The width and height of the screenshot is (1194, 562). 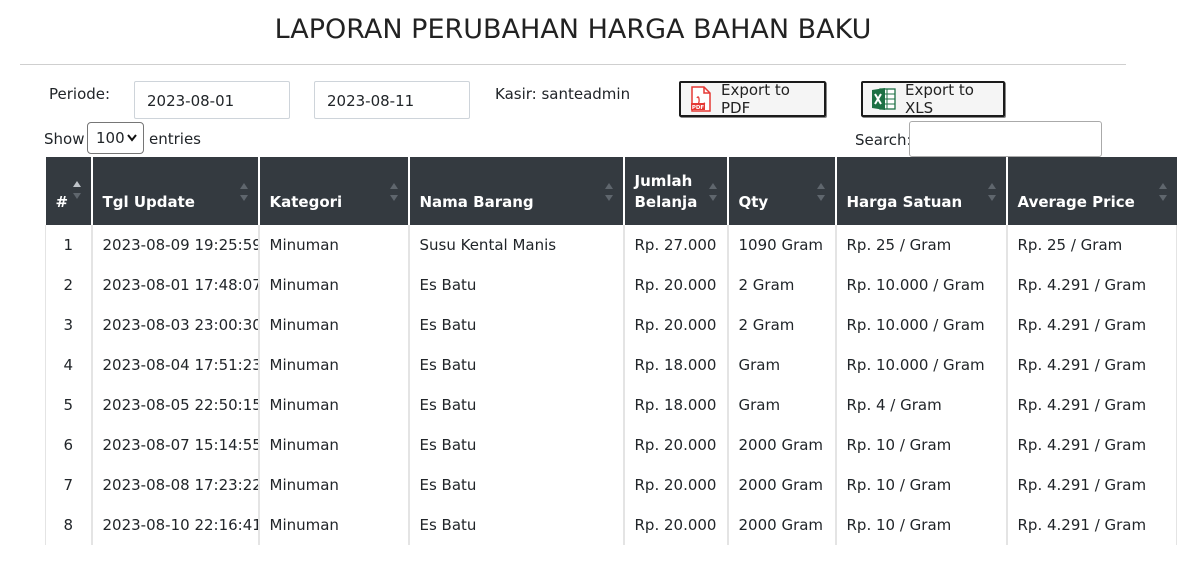 I want to click on cell-tgl-update: 2023-08-07 15:14:55, so click(x=175, y=445).